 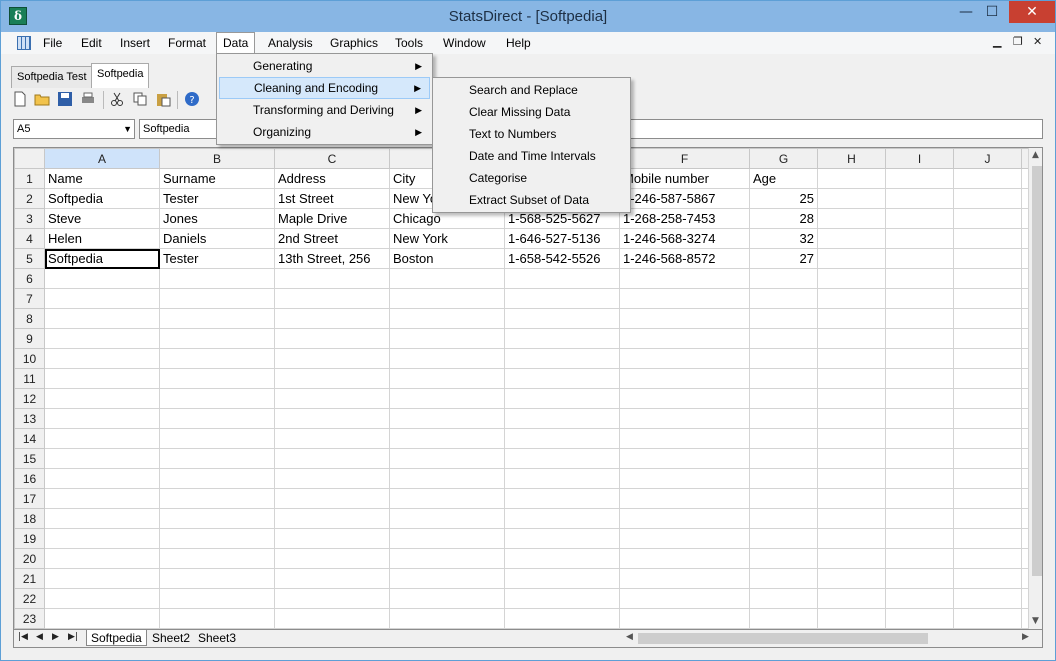 What do you see at coordinates (102, 178) in the screenshot?
I see `grid-cell: Name` at bounding box center [102, 178].